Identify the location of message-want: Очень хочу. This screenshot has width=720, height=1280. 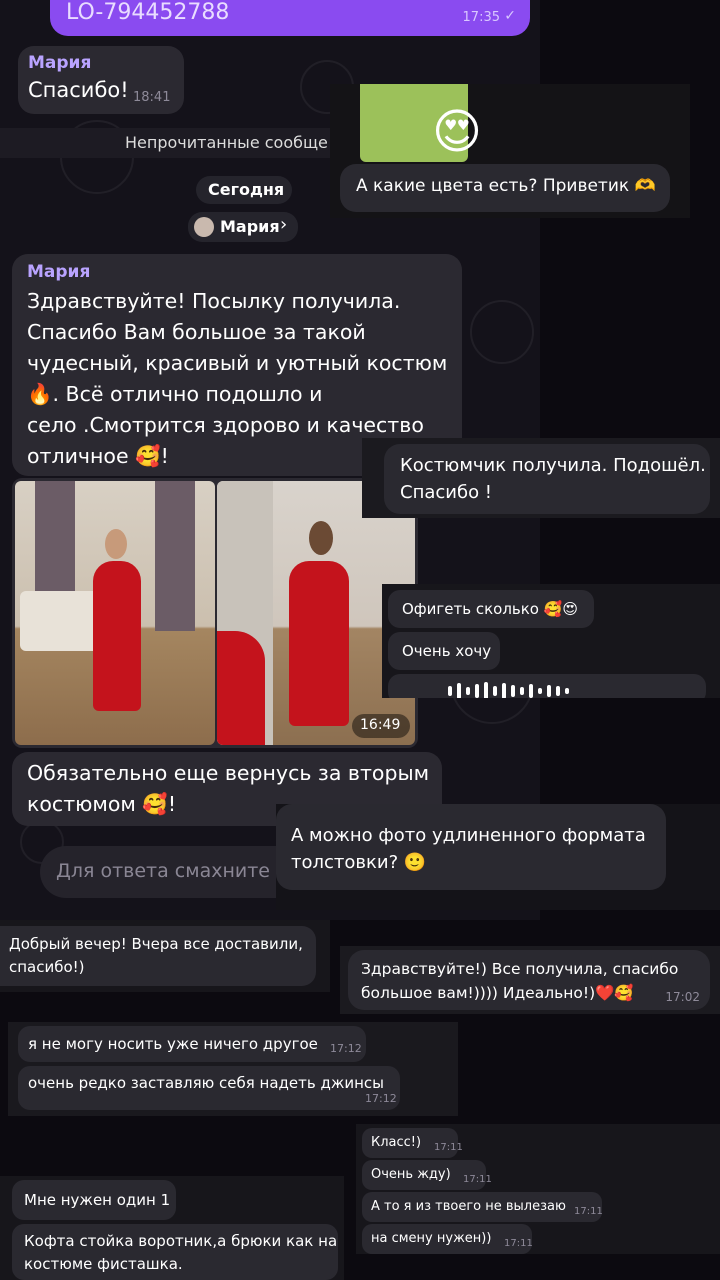
(444, 651).